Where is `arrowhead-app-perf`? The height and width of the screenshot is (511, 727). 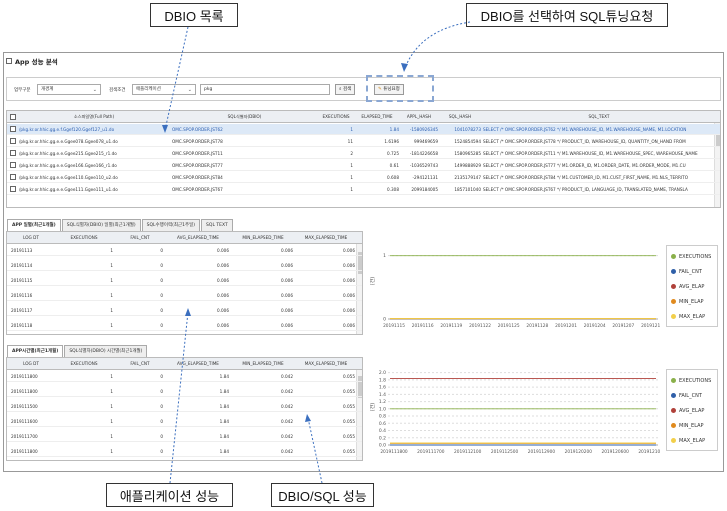 arrowhead-app-perf is located at coordinates (188, 312).